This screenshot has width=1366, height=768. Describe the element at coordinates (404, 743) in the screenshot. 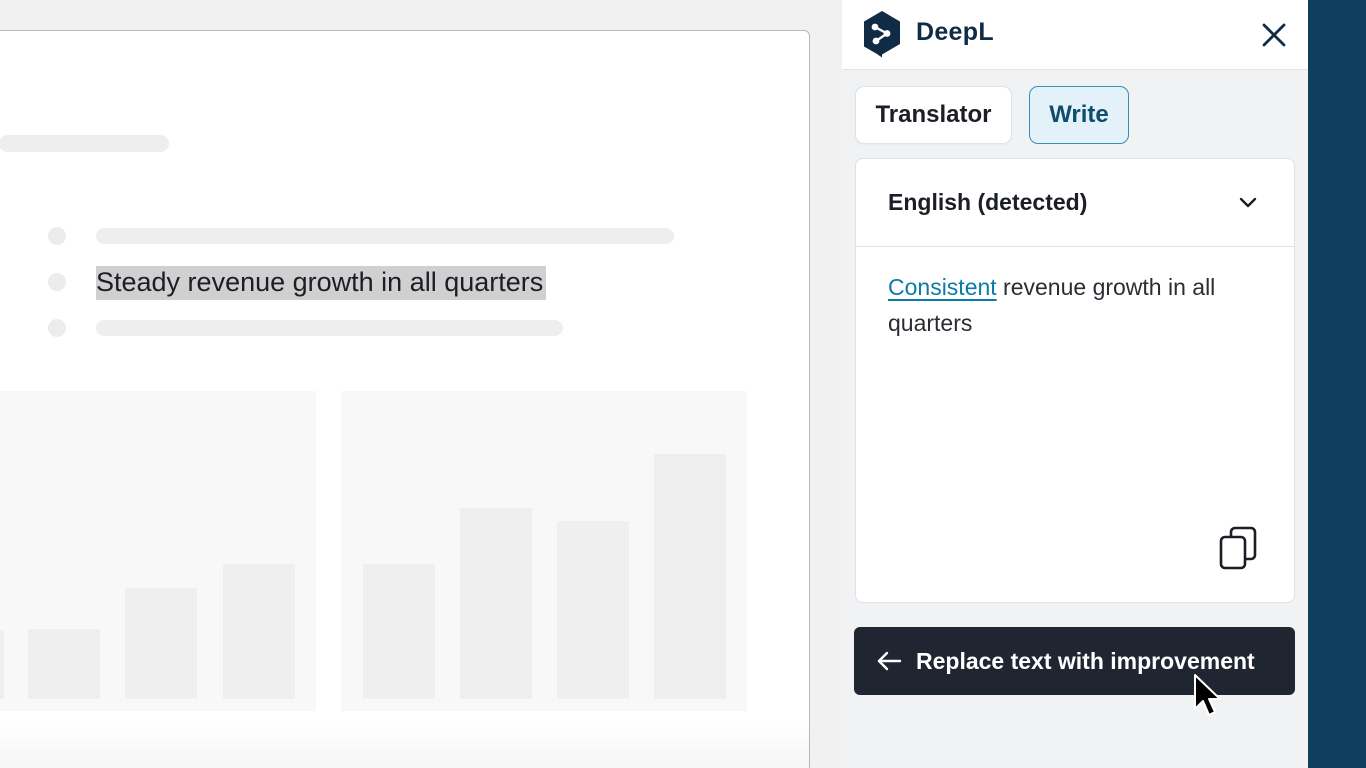

I see `bottom-fade` at that location.